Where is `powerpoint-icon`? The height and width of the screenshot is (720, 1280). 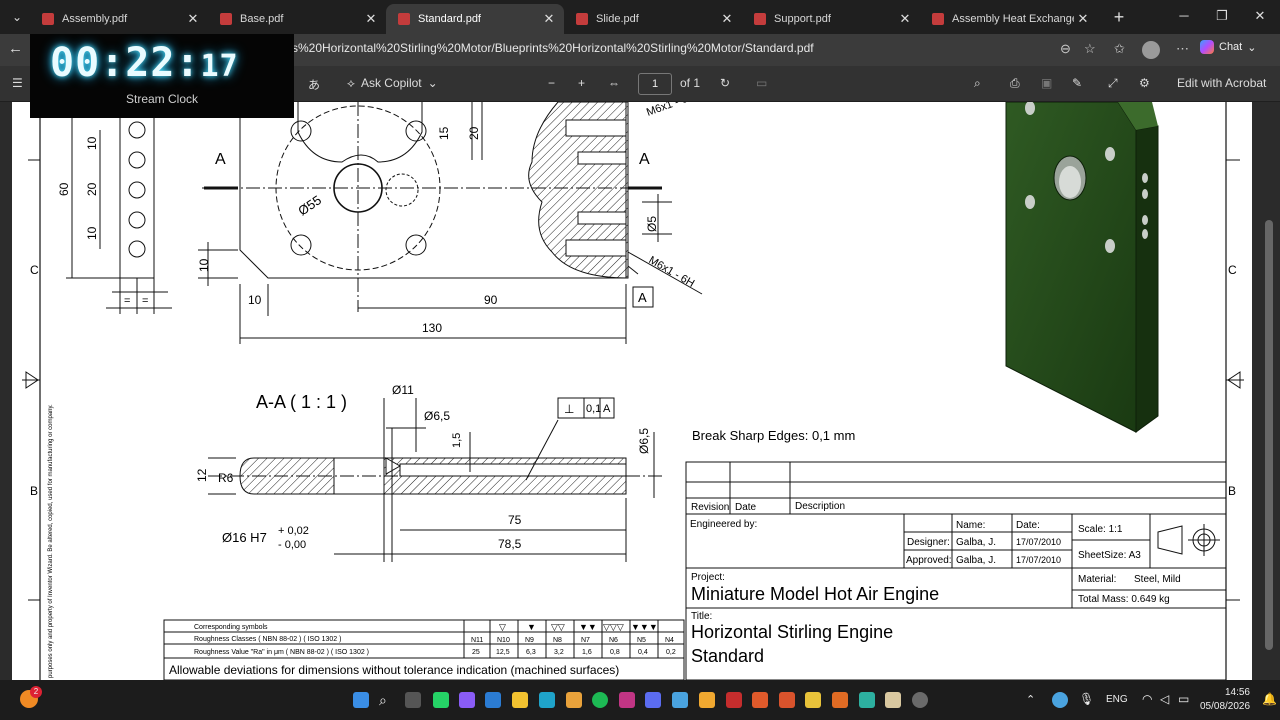 powerpoint-icon is located at coordinates (787, 700).